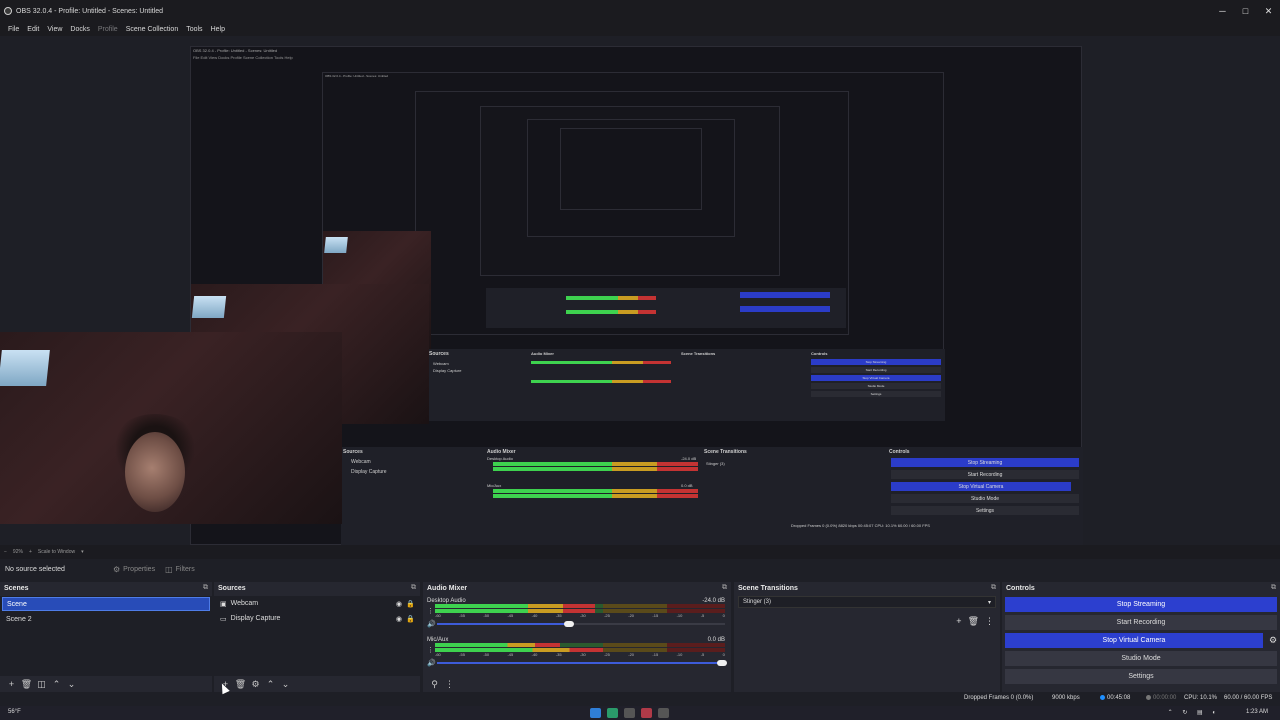 This screenshot has height=720, width=1280. I want to click on nested-controls-header: Controls, so click(899, 452).